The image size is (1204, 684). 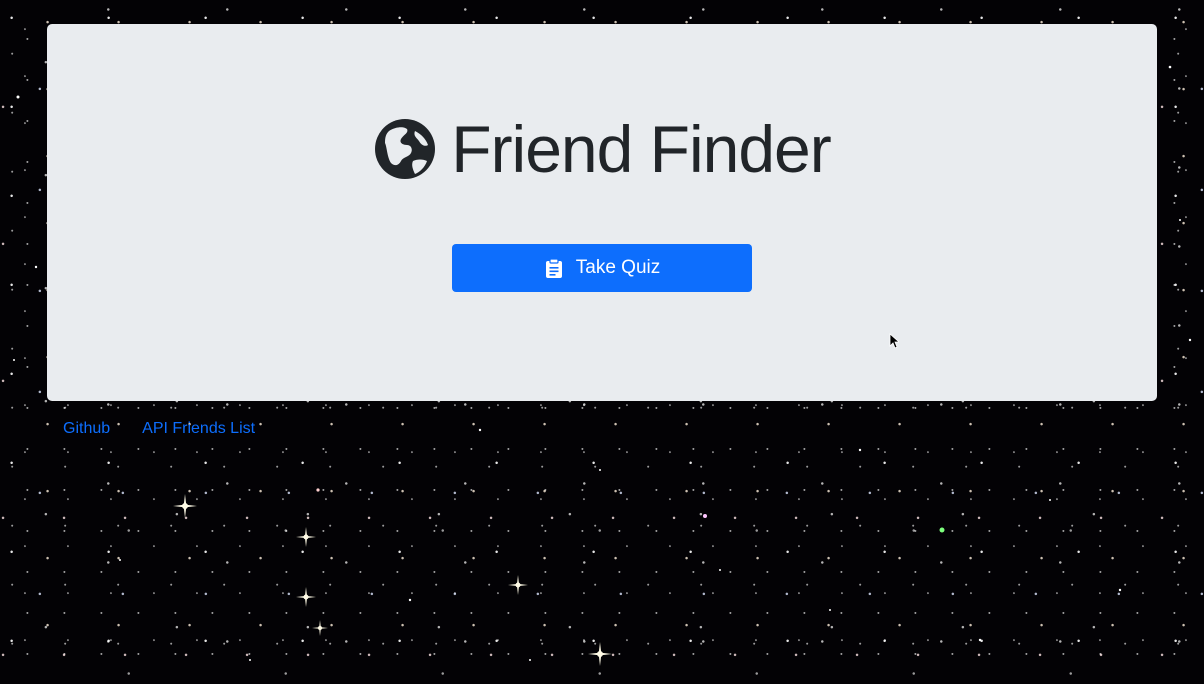 What do you see at coordinates (405, 149) in the screenshot?
I see `globe-icon` at bounding box center [405, 149].